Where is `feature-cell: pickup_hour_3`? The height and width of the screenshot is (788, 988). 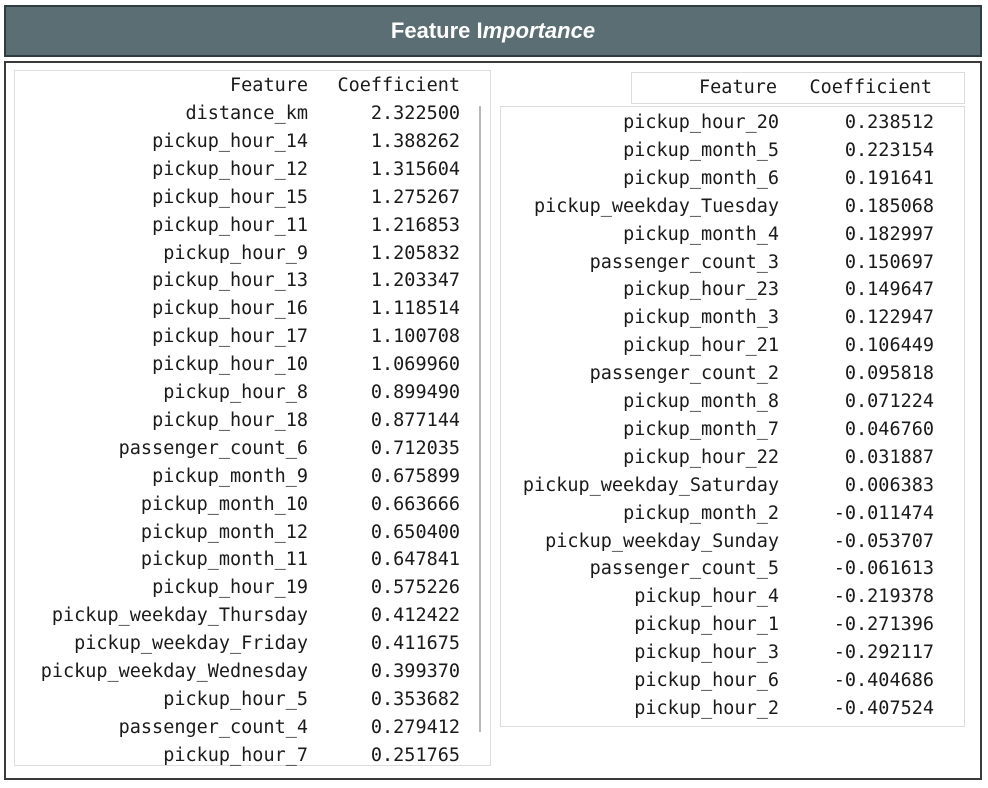
feature-cell: pickup_hour_3 is located at coordinates (706, 653).